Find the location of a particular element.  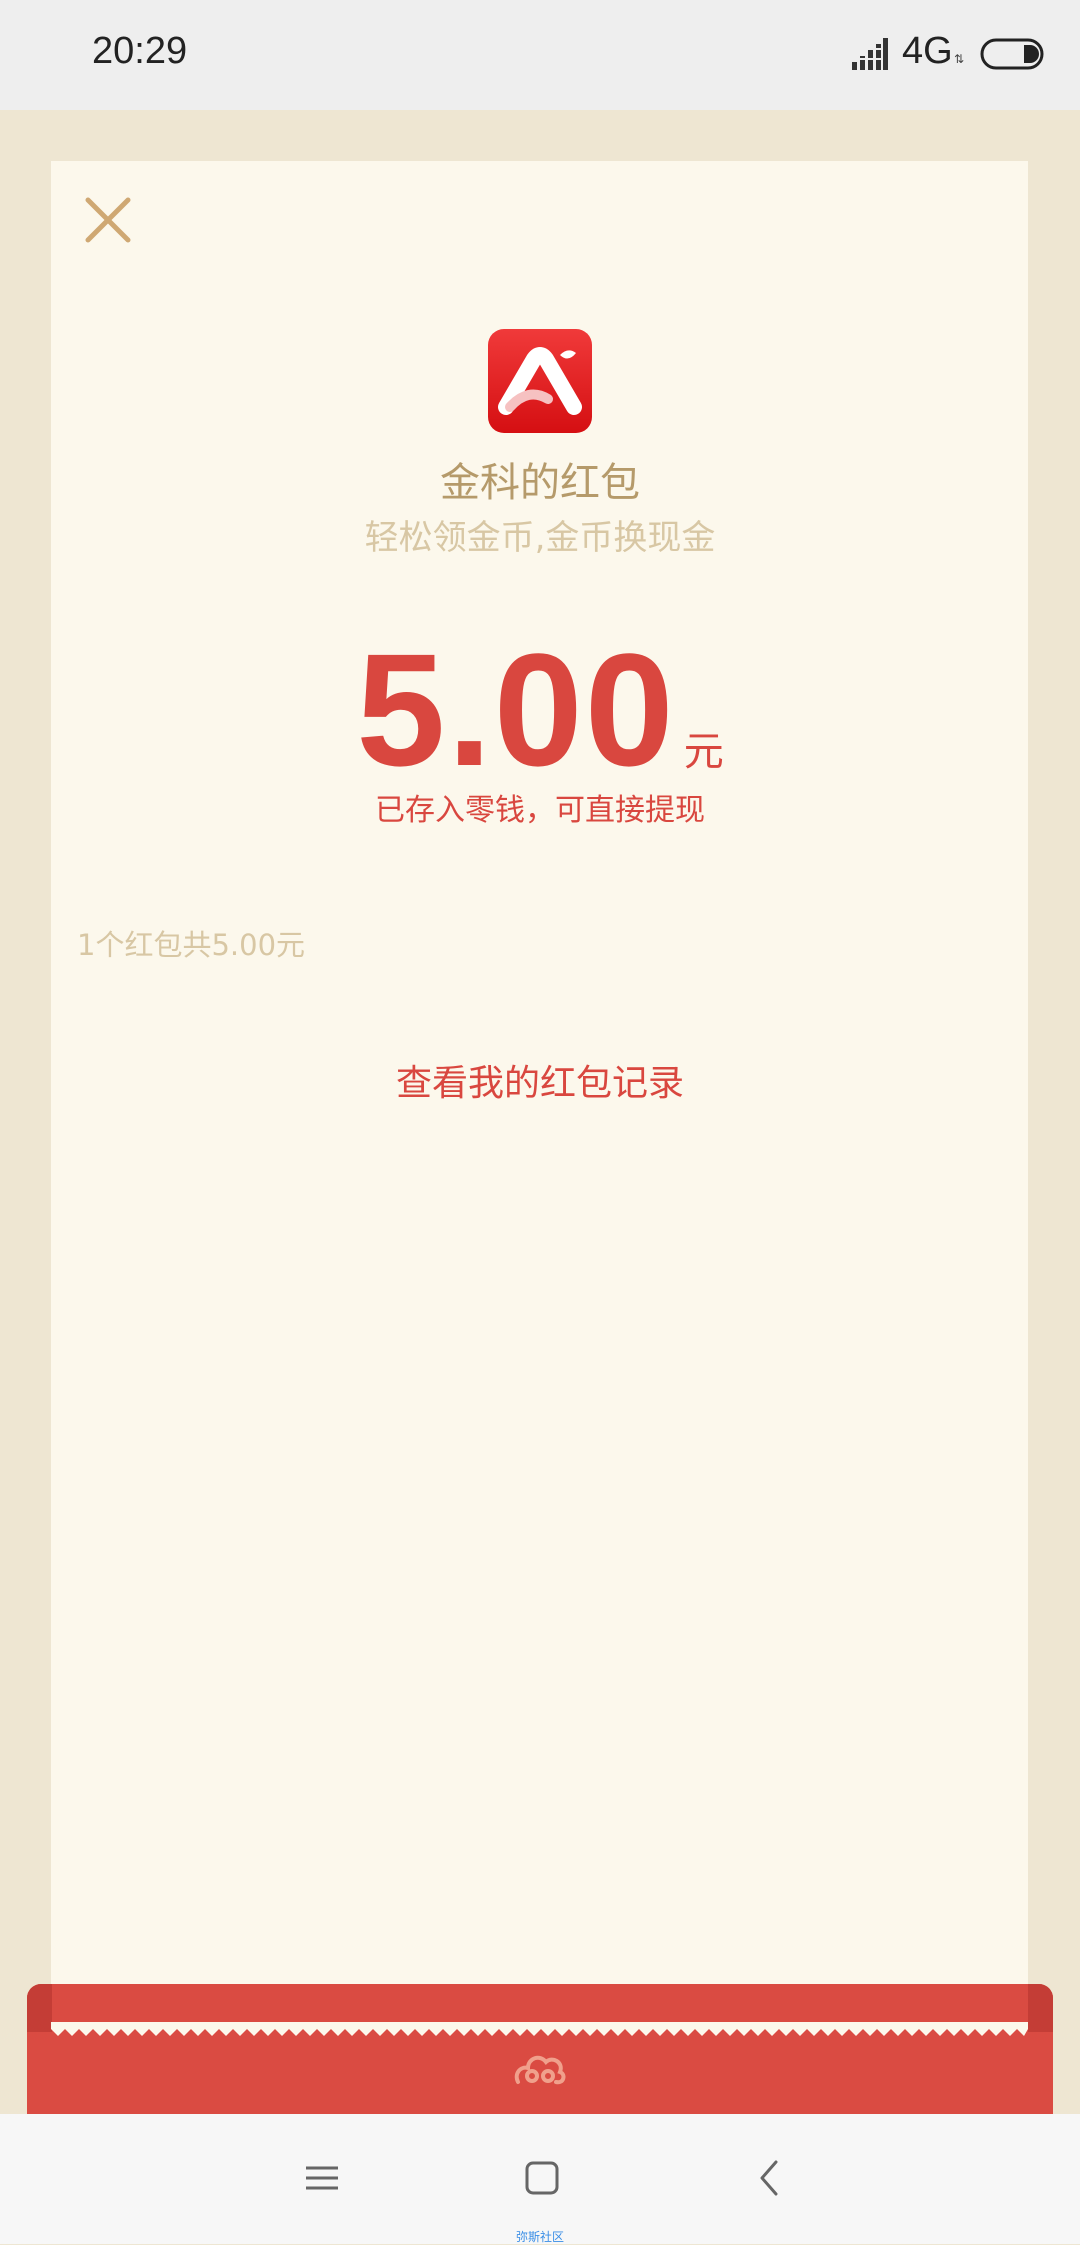

envelope-bottom-flap is located at coordinates (540, 2049).